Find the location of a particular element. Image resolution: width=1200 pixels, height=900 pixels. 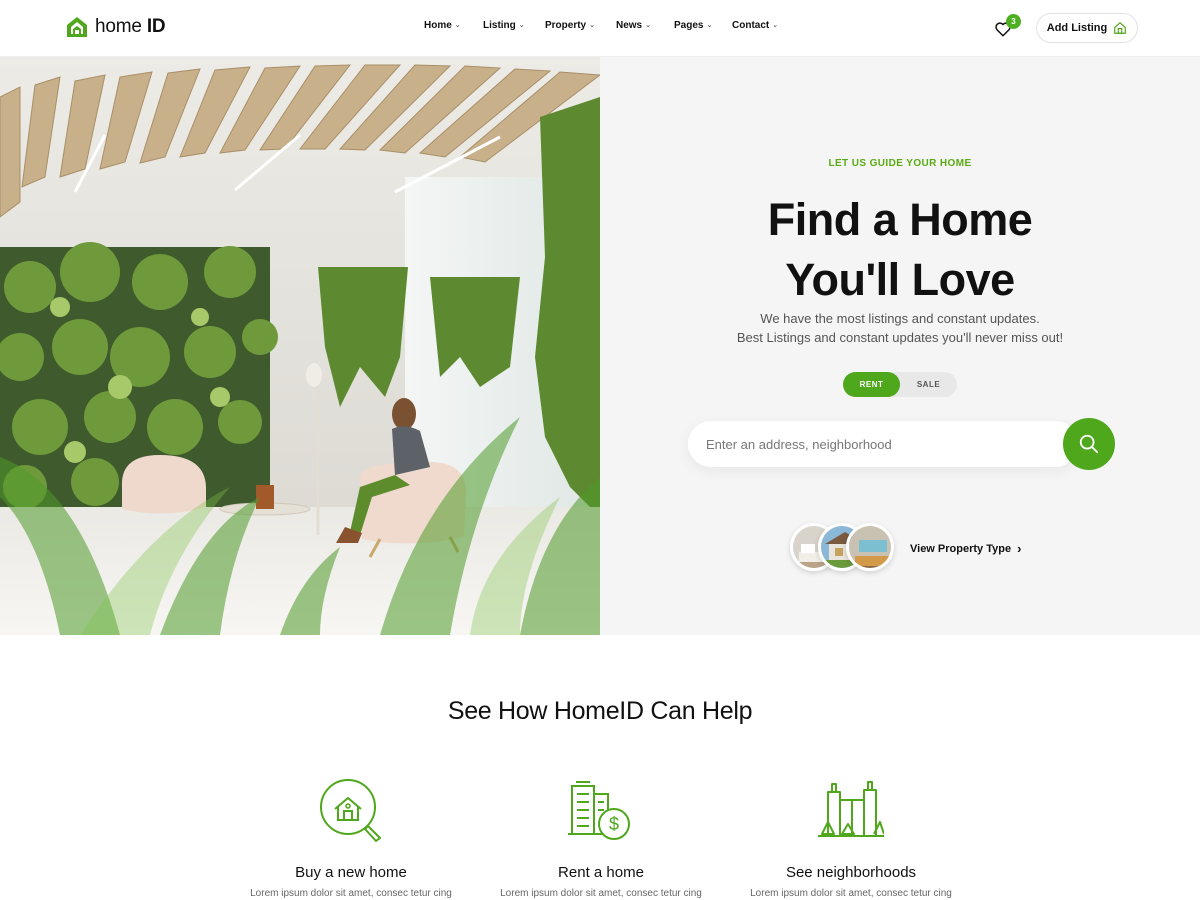

nav-property-label: Property is located at coordinates (566, 25).